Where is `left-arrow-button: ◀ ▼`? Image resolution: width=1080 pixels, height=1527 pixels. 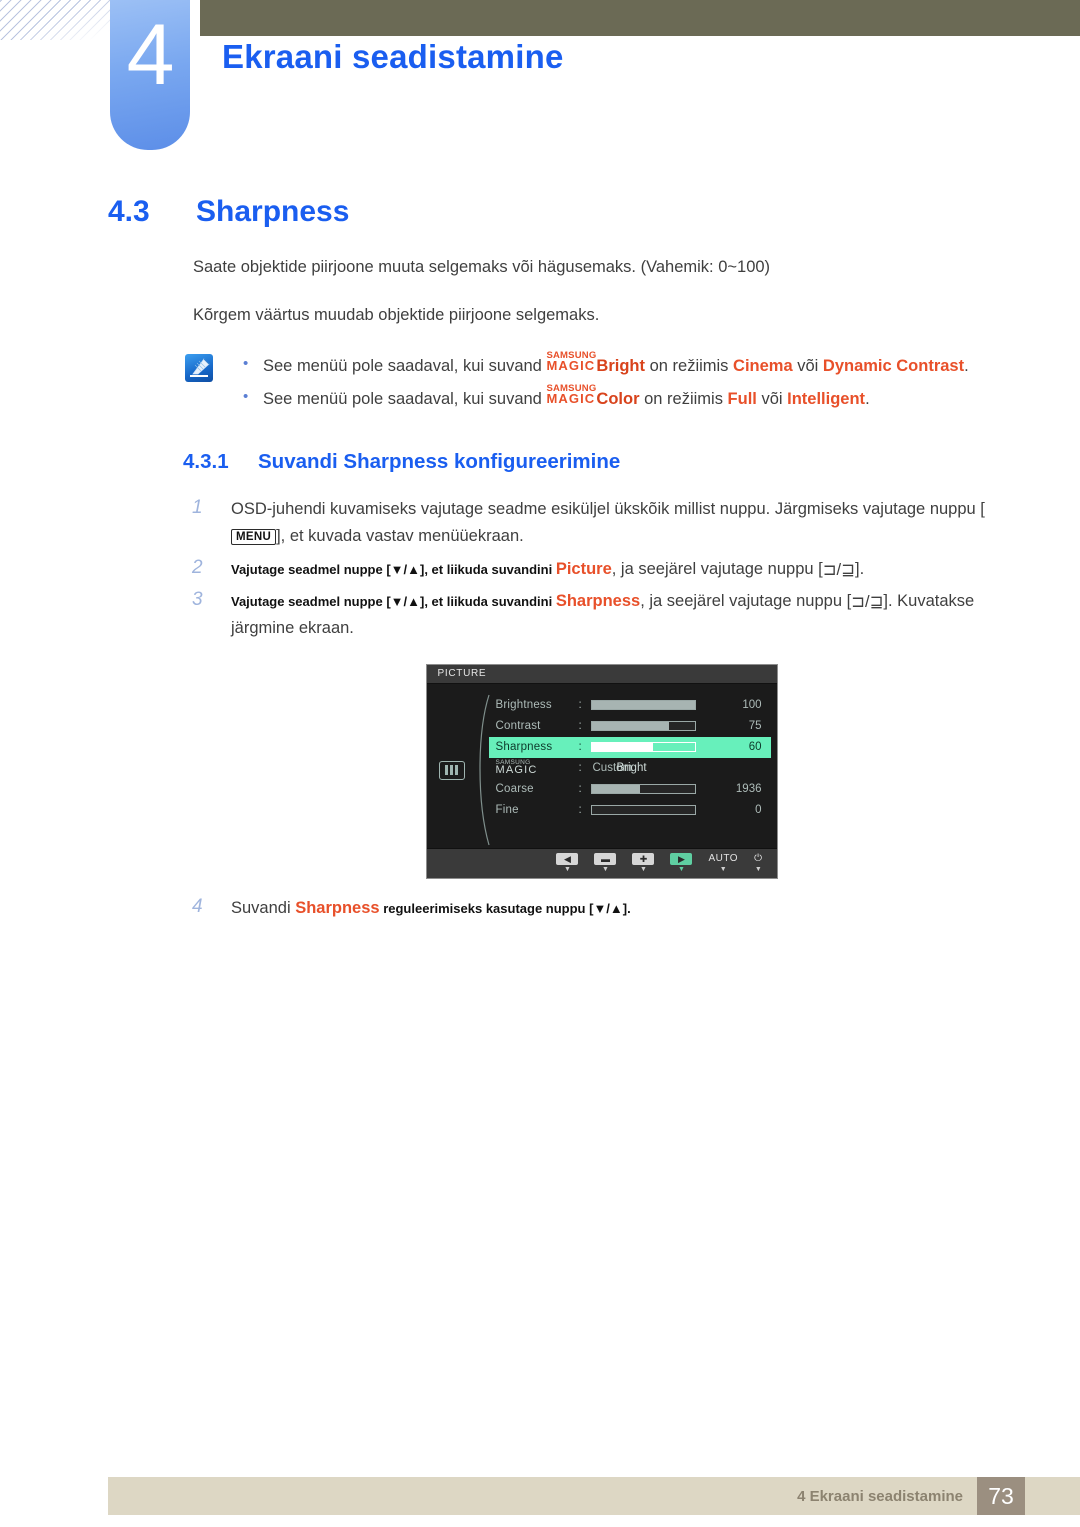
left-arrow-button: ◀ ▼ is located at coordinates (567, 863).